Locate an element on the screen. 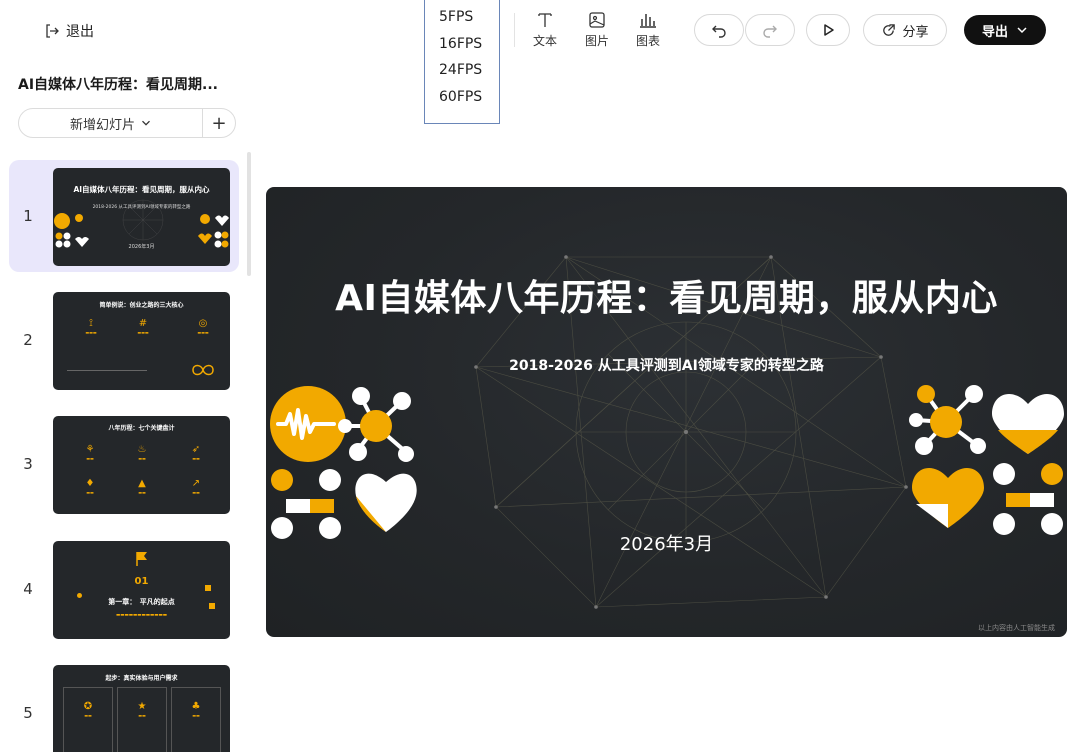 The image size is (1080, 752). redo-button is located at coordinates (770, 30).